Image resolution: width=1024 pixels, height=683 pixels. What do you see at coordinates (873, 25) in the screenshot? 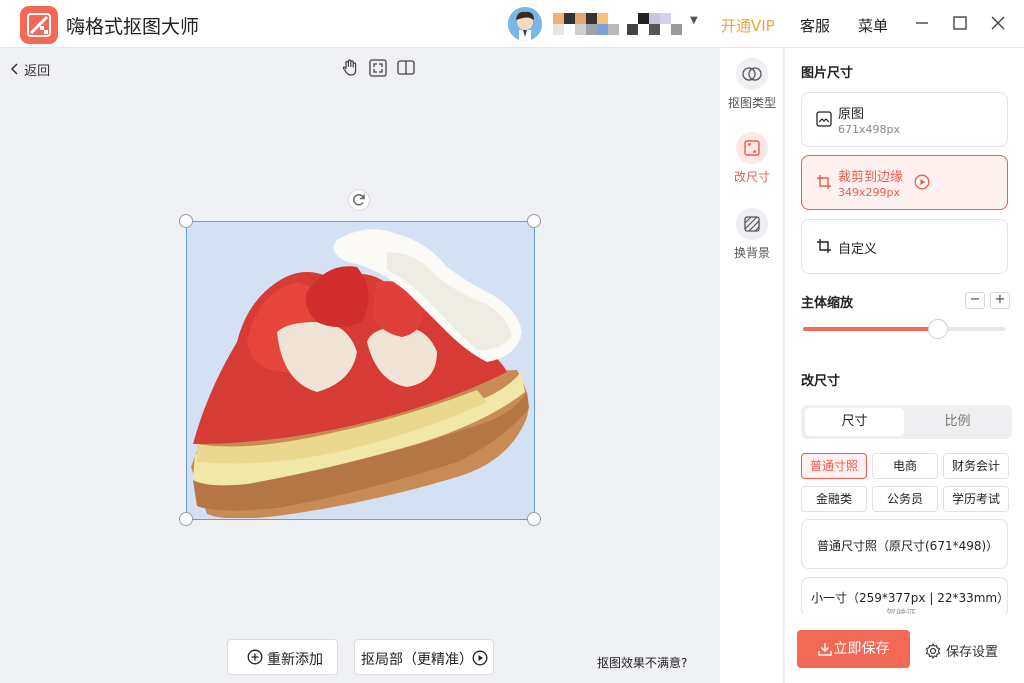
I see `menu-button: 菜单` at bounding box center [873, 25].